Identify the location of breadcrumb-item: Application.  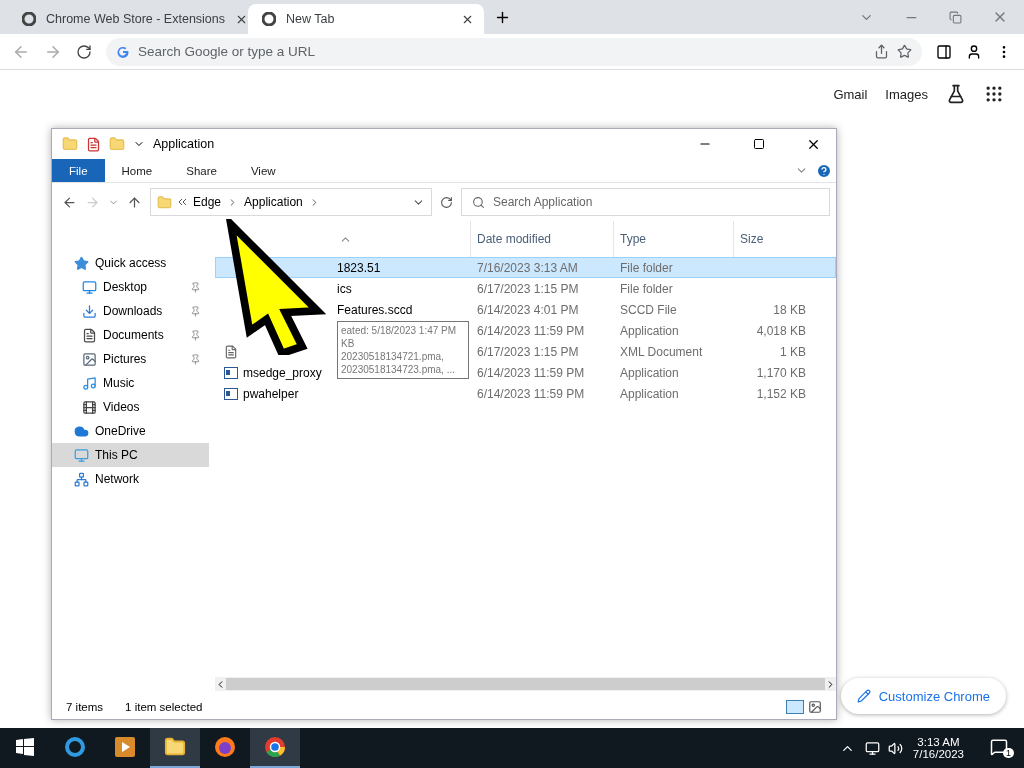
(273, 202).